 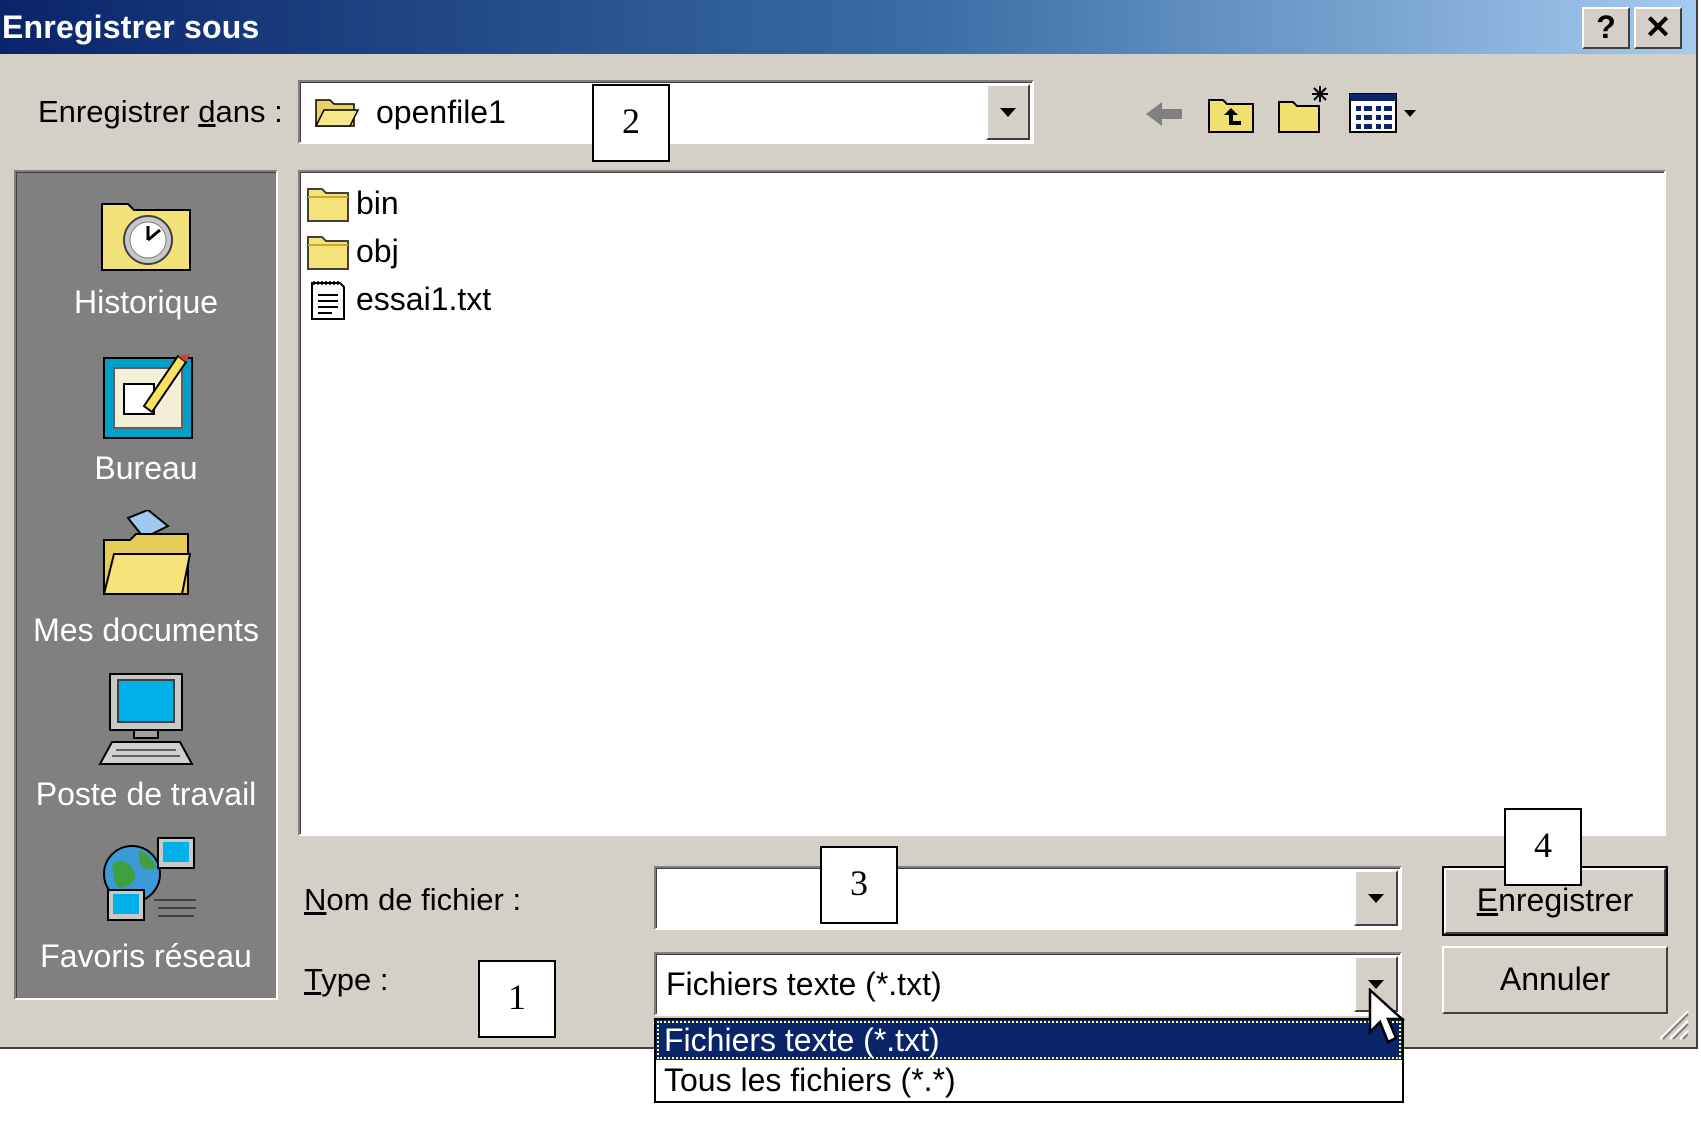 I want to click on text-file-icon, so click(x=328, y=299).